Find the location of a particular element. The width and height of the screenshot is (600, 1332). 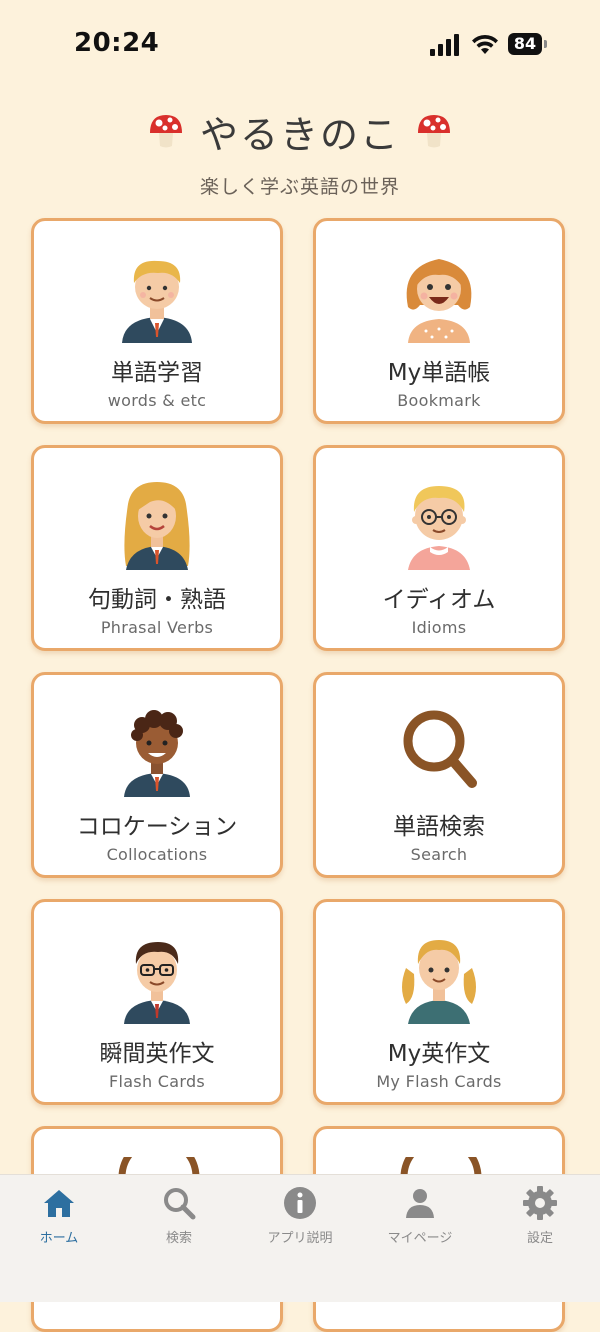

card-word-search: 単語検索 Search is located at coordinates (439, 775).